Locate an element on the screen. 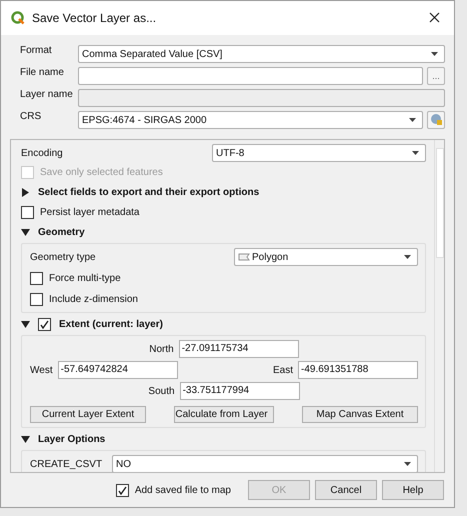 The height and width of the screenshot is (516, 467). extent-button: Current Layer Extent is located at coordinates (88, 414).